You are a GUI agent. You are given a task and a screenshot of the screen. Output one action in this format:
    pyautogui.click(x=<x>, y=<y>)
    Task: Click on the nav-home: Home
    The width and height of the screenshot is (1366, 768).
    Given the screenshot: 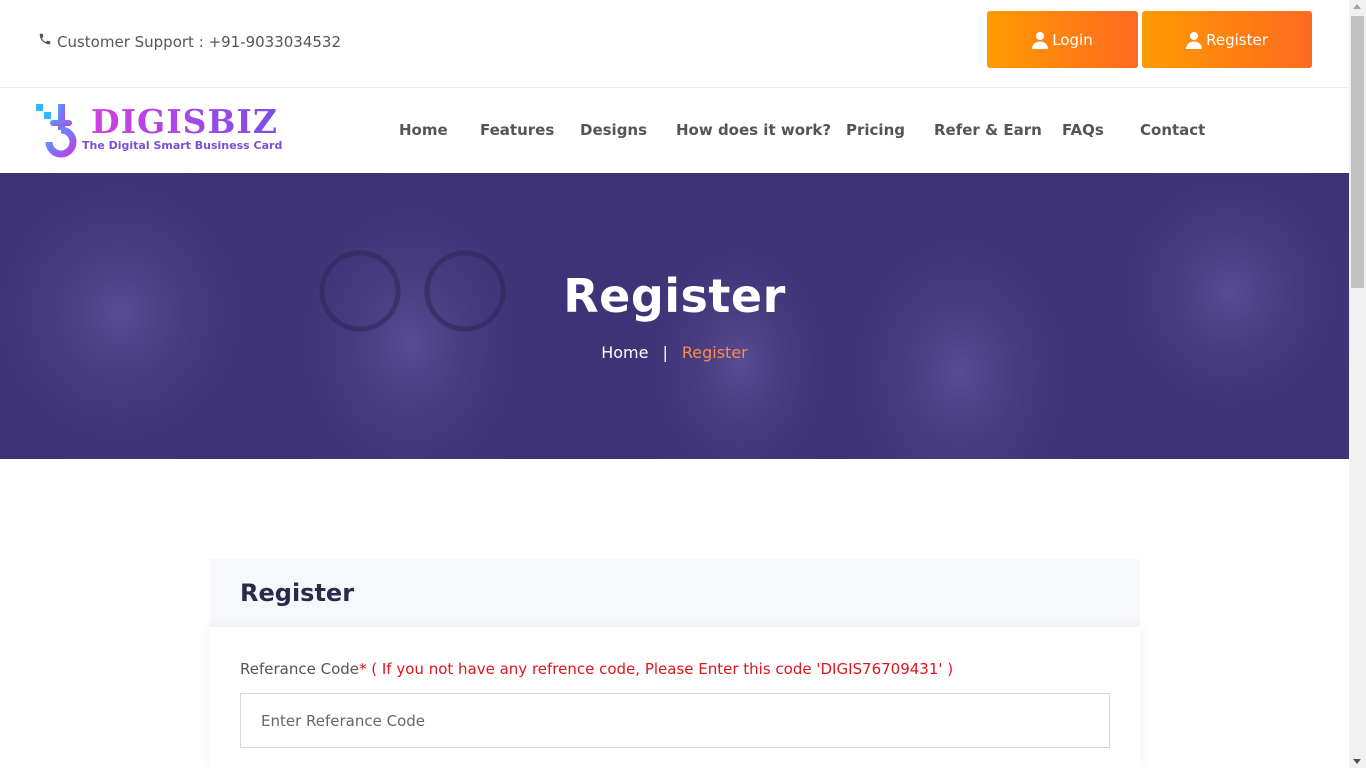 What is the action you would take?
    pyautogui.click(x=423, y=130)
    